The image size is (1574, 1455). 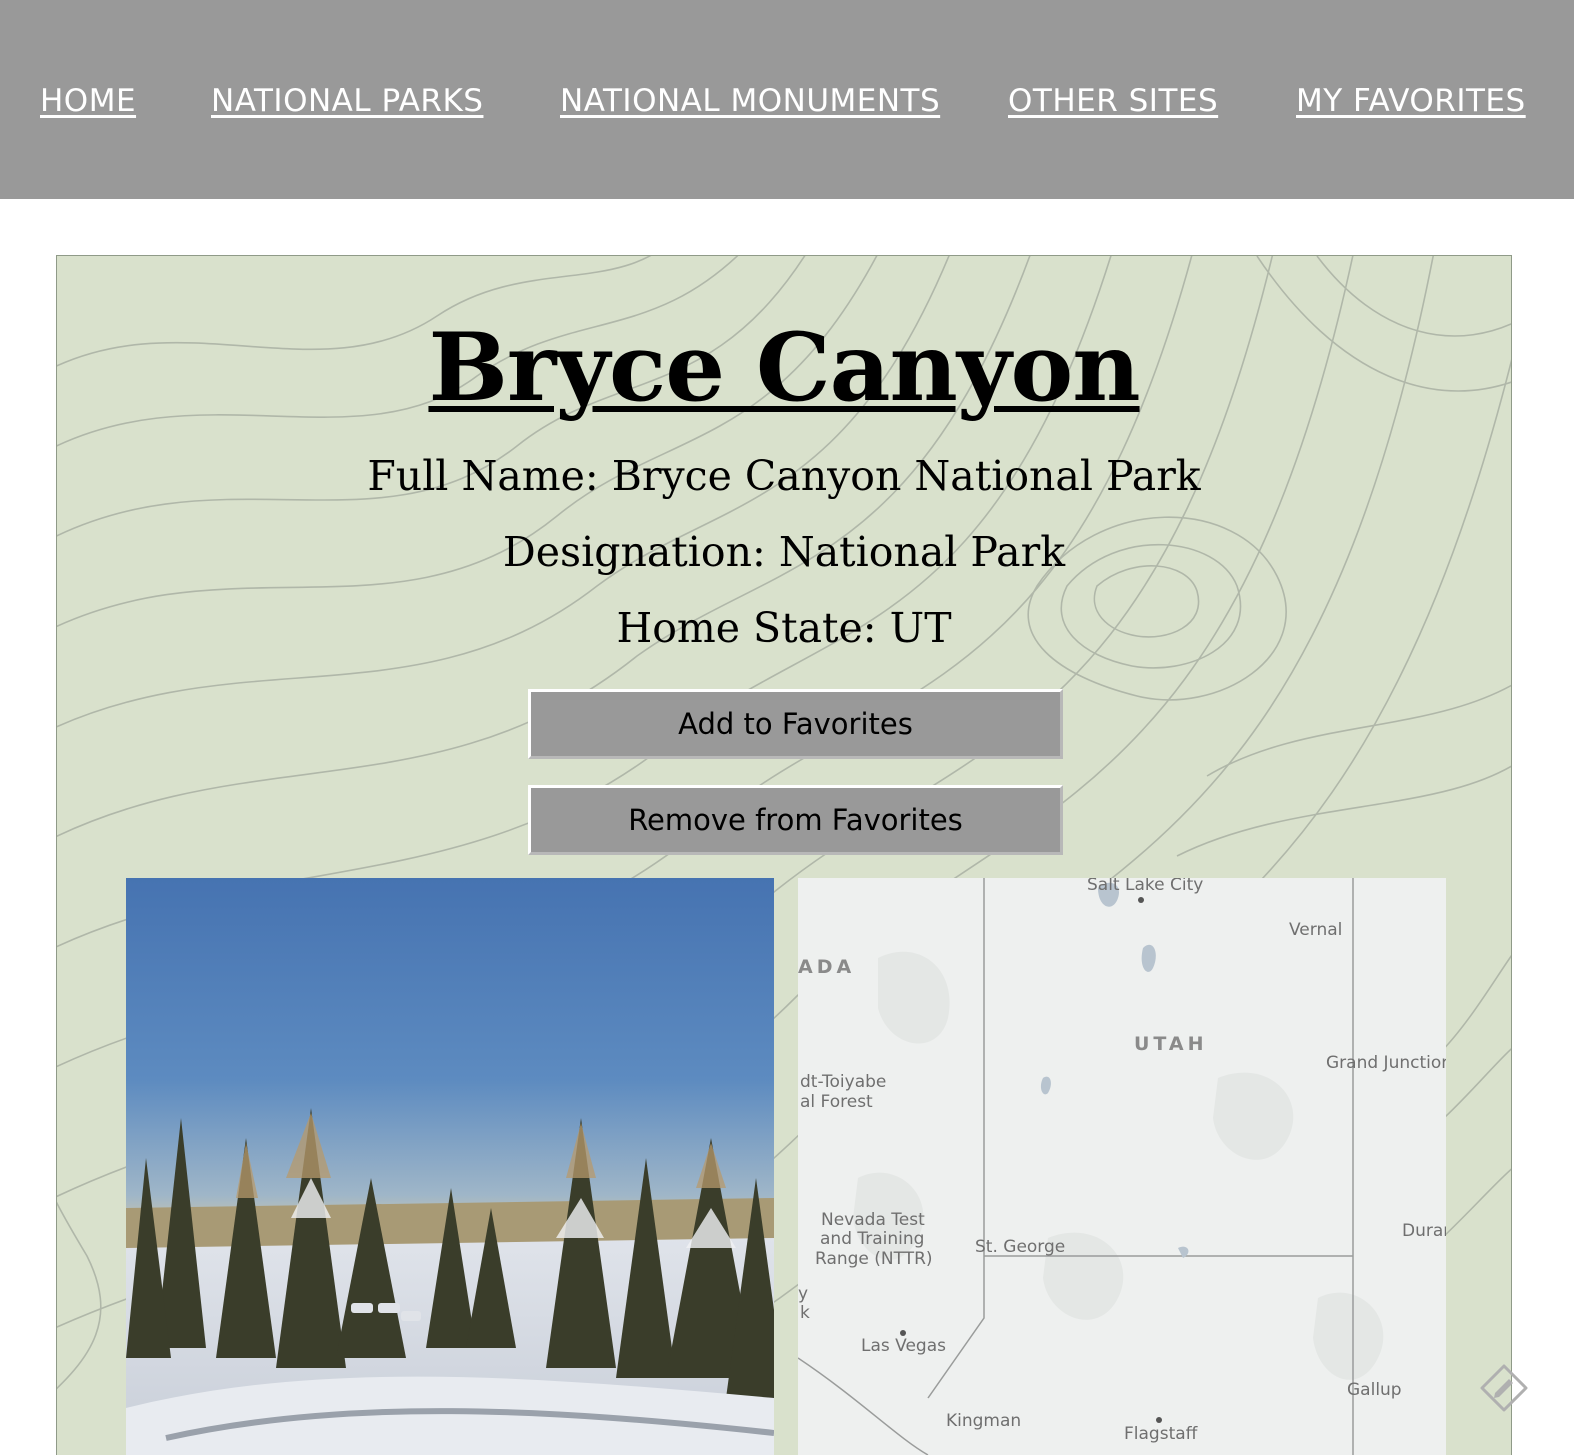 I want to click on nav-other-sites-link: OTHER SITES, so click(x=1113, y=101).